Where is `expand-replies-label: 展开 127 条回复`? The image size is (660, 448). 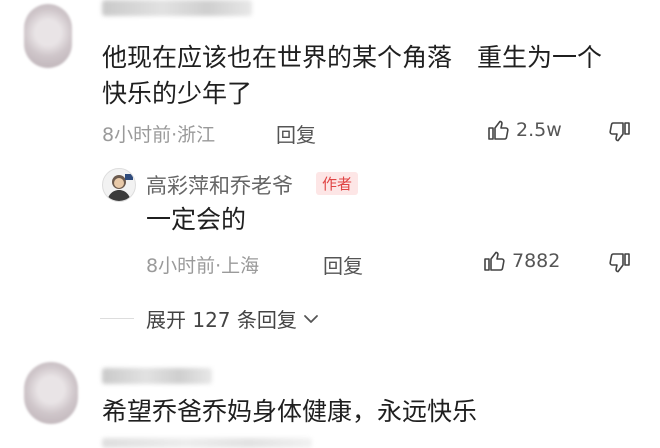
expand-replies-label: 展开 127 条回复 is located at coordinates (221, 320).